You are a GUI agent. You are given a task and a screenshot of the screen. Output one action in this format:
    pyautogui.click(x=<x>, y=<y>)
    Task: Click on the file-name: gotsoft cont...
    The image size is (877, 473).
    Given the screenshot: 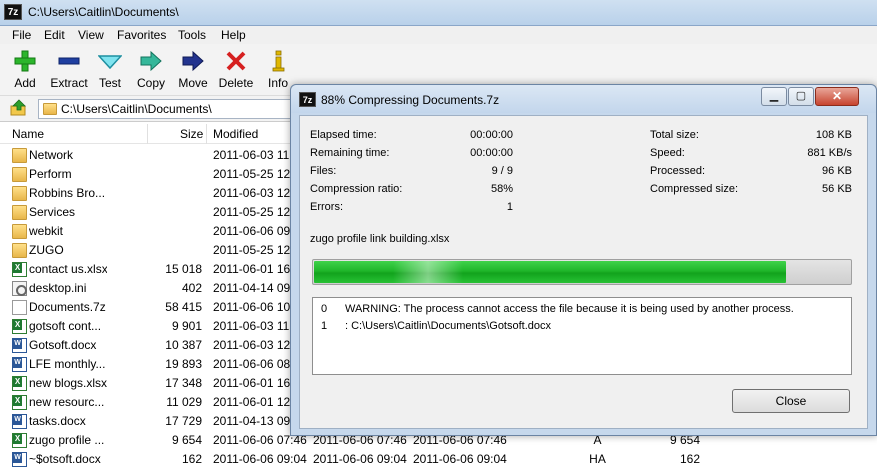 What is the action you would take?
    pyautogui.click(x=65, y=326)
    